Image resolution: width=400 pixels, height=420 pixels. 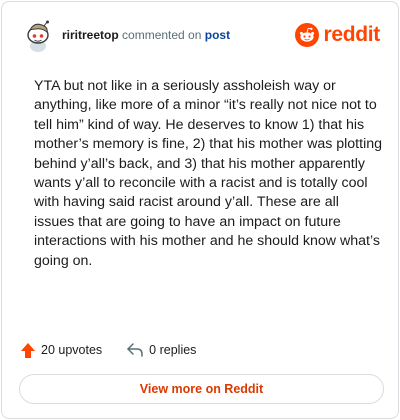 I want to click on post-link: post, so click(x=217, y=35).